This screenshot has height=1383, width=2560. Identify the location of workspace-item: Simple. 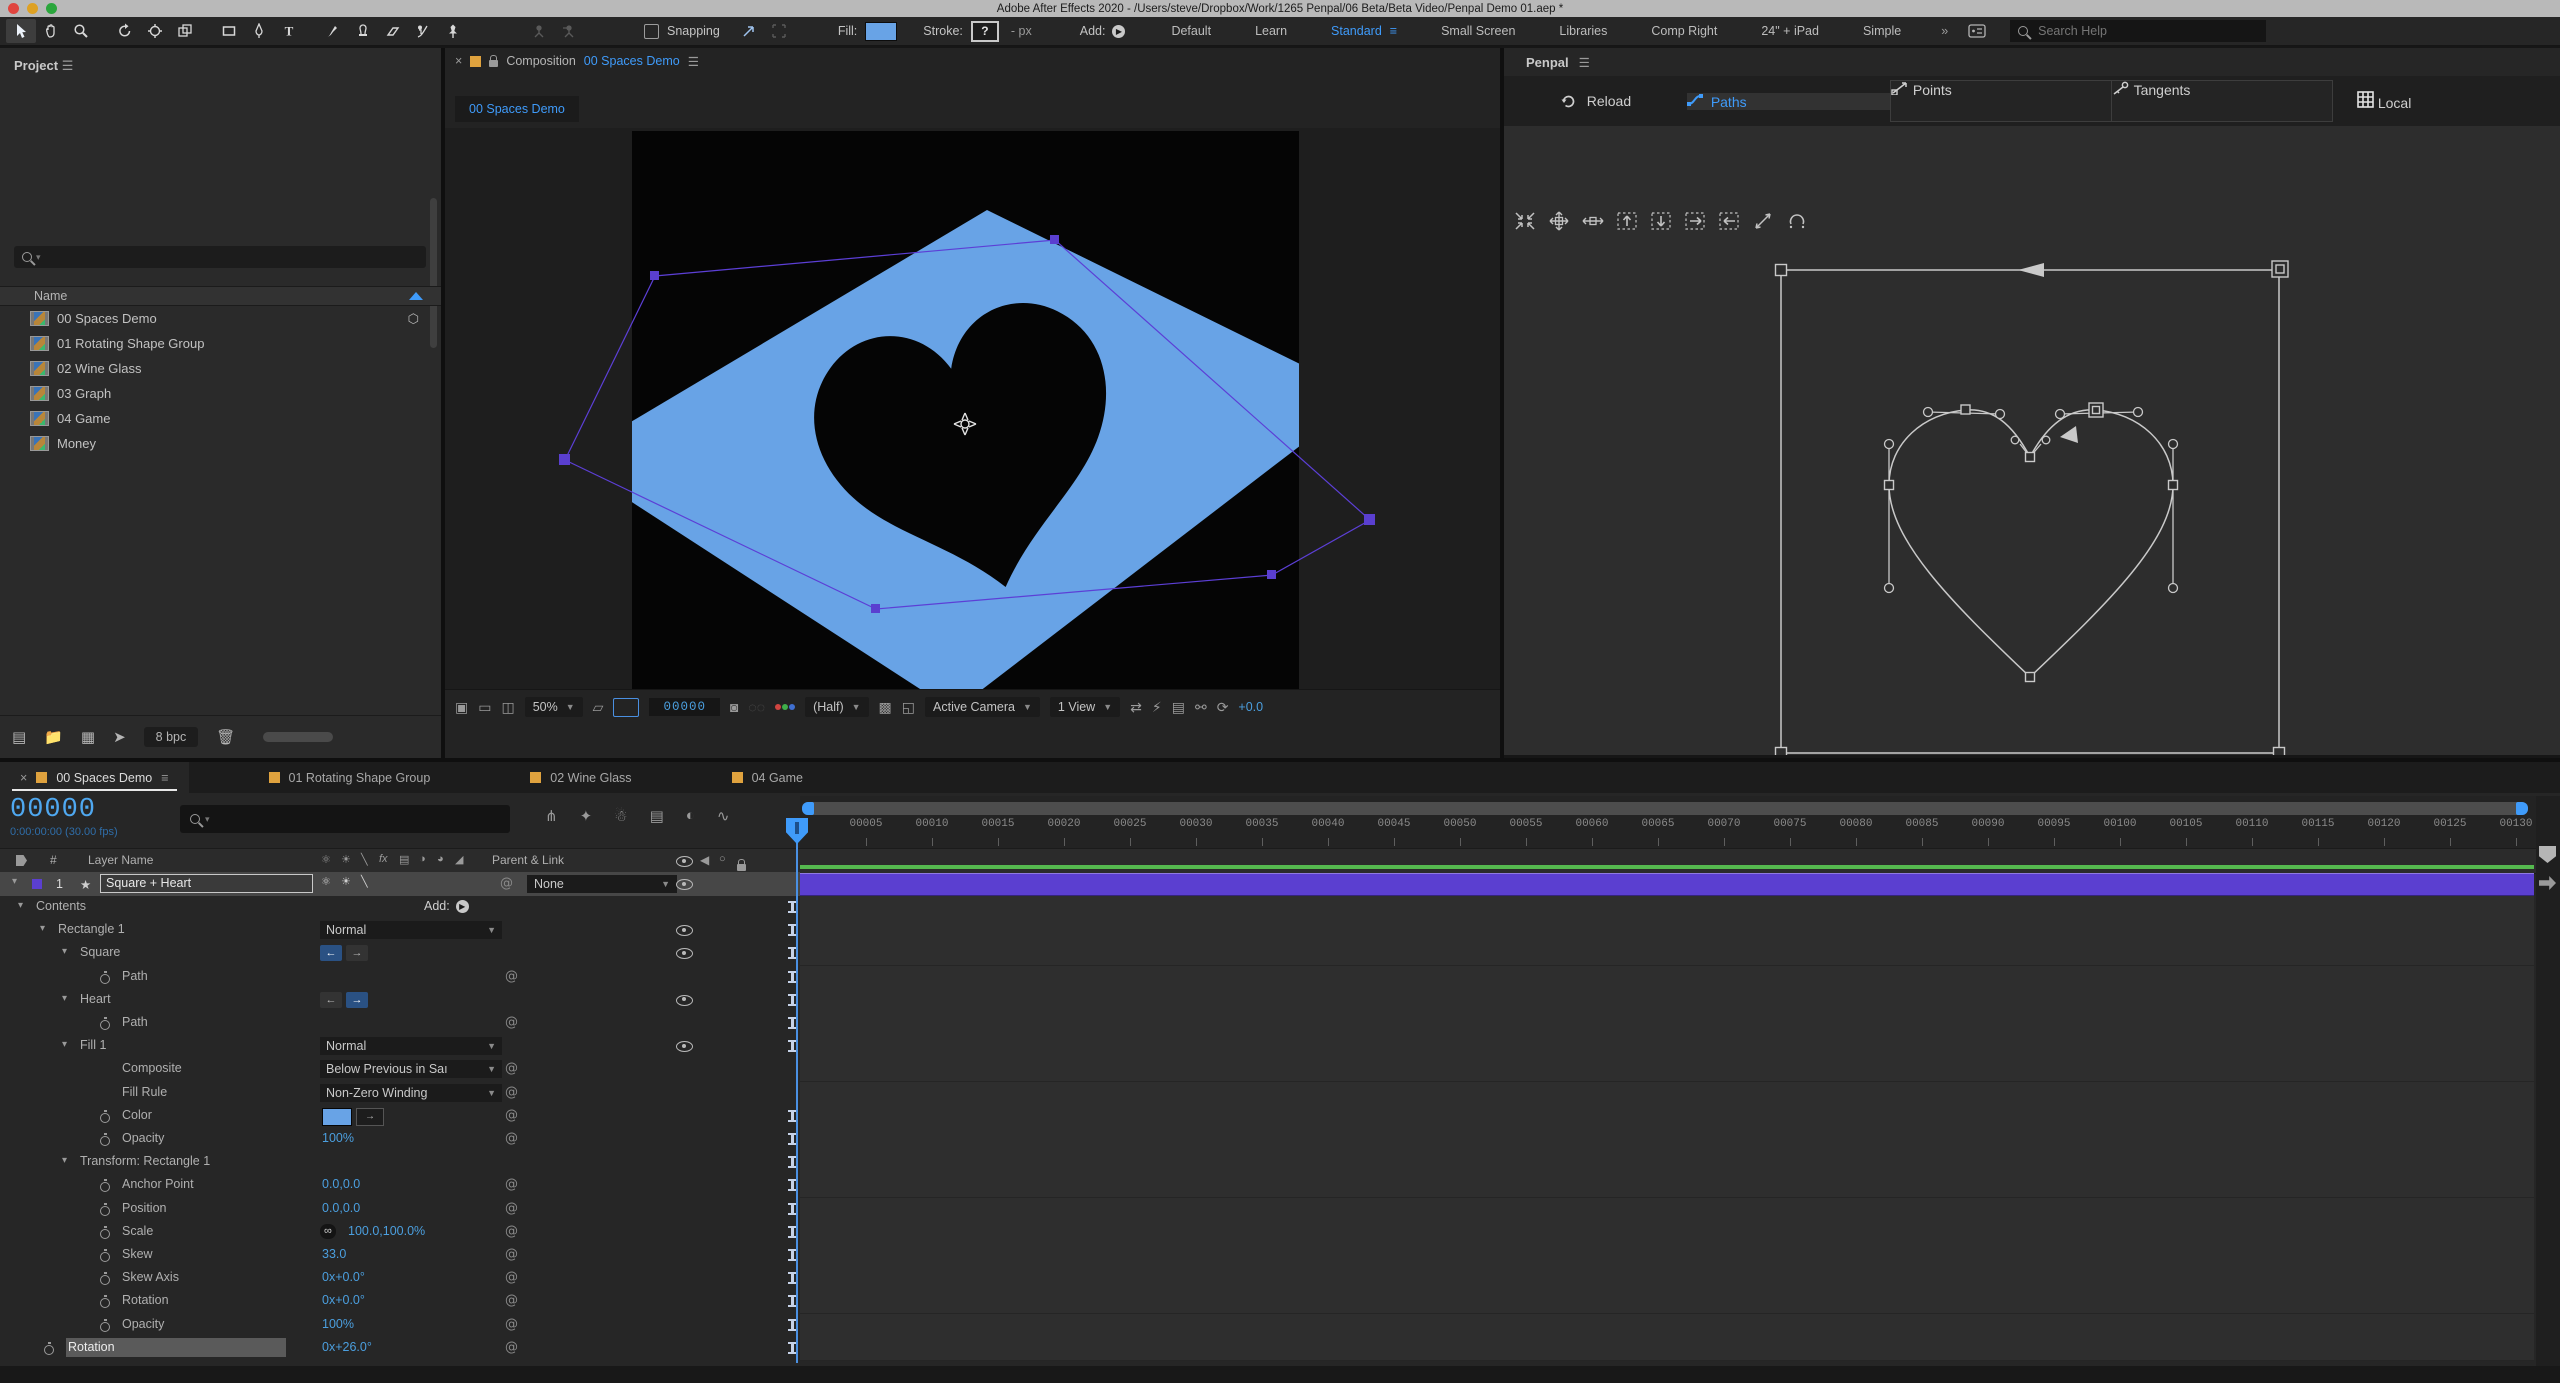
(1882, 31).